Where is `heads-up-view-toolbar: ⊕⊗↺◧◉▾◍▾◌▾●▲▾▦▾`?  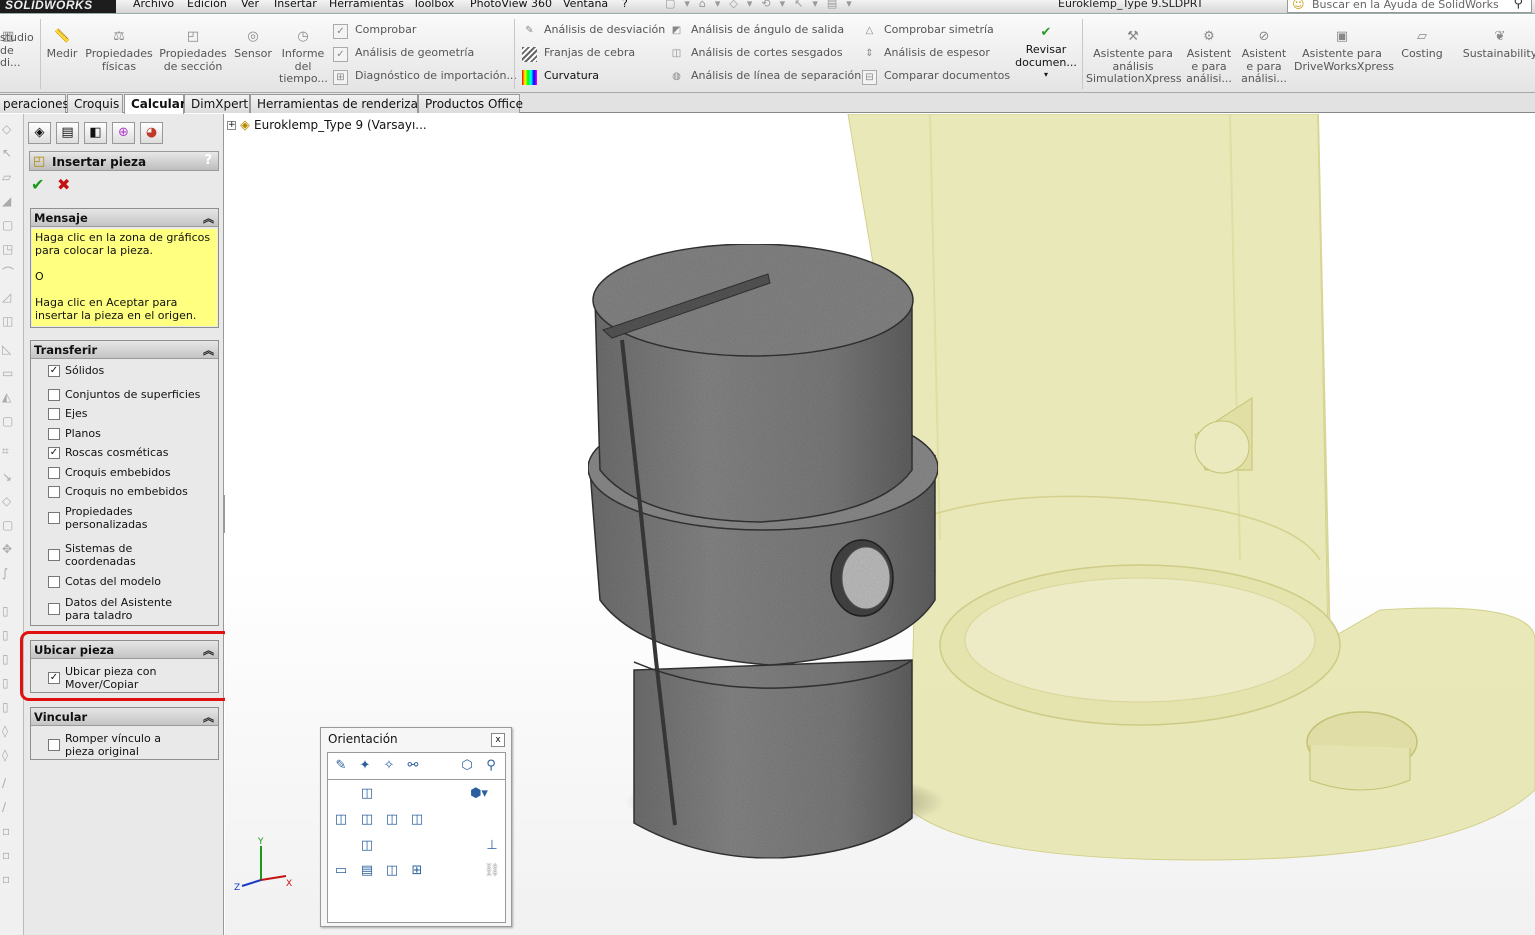 heads-up-view-toolbar: ⊕⊗↺◧◉▾◍▾◌▾●▲▾▦▾ is located at coordinates (912, 115).